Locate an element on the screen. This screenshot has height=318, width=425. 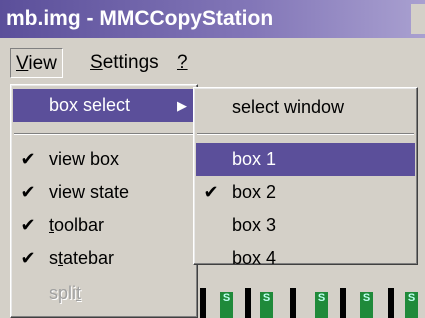
menu-help-mnemonic: ? is located at coordinates (182, 62).